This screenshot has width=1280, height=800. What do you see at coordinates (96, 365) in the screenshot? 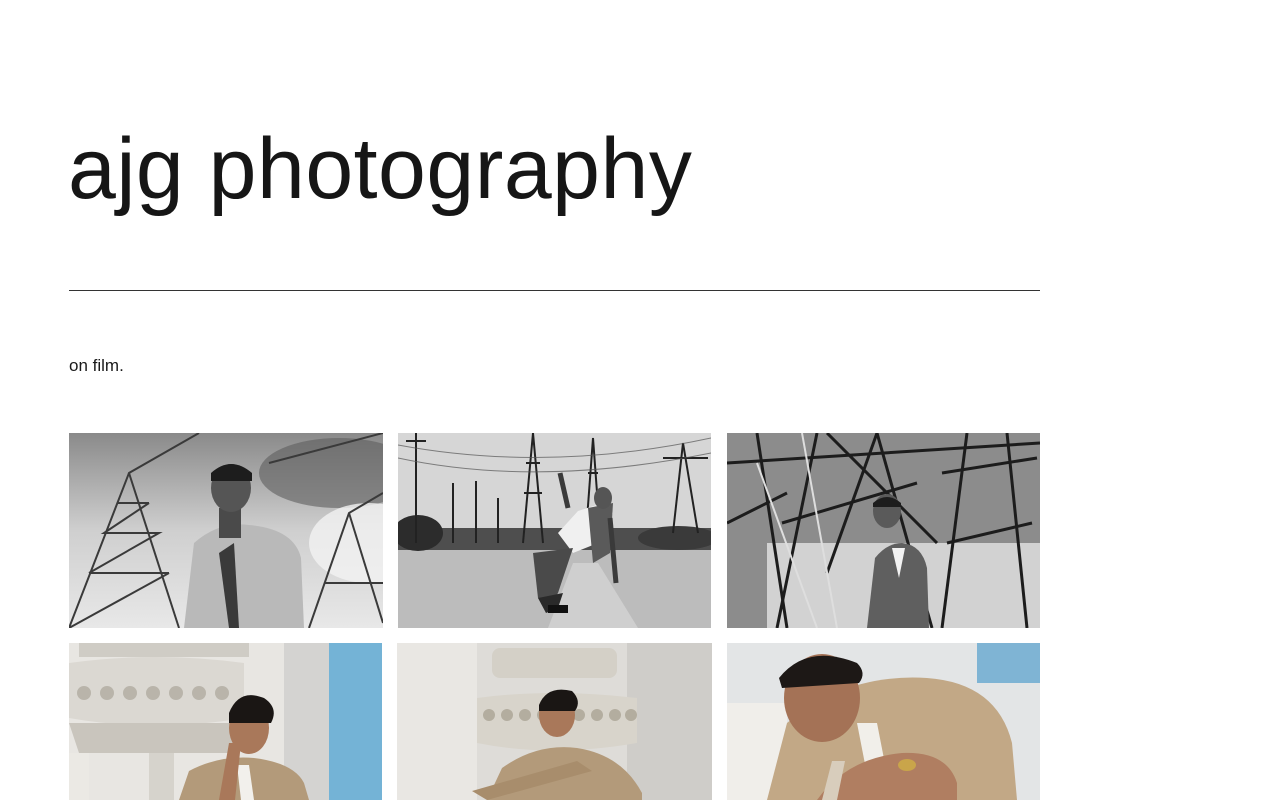
I see `tagline: on film.` at bounding box center [96, 365].